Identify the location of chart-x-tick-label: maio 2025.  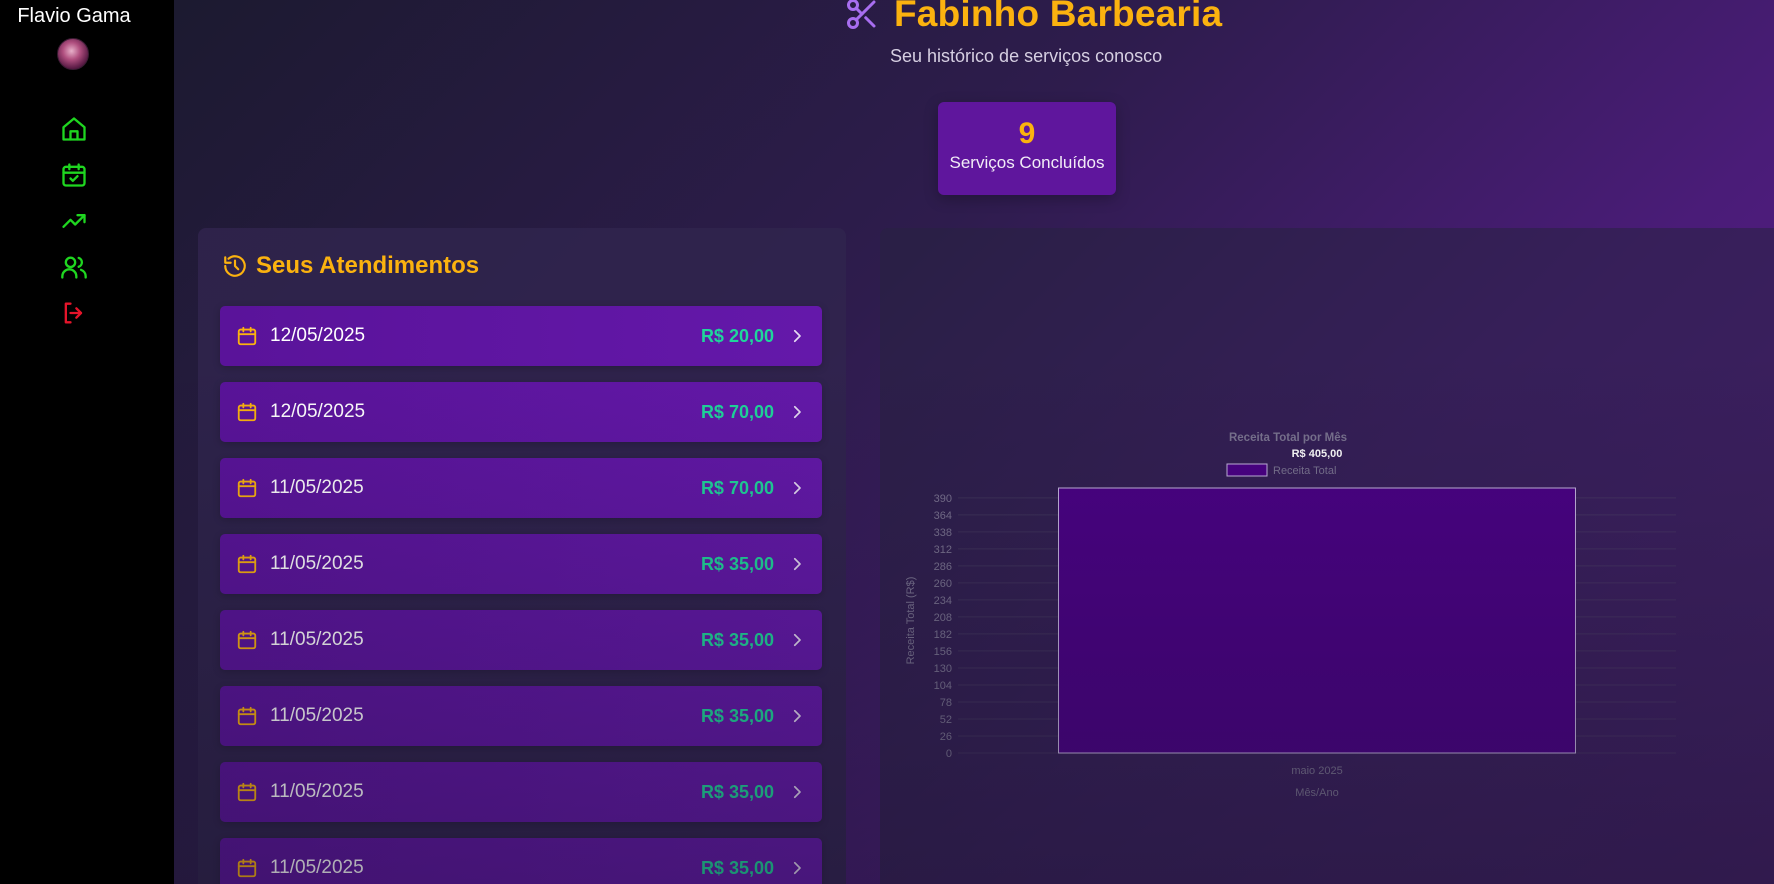
(1316, 771).